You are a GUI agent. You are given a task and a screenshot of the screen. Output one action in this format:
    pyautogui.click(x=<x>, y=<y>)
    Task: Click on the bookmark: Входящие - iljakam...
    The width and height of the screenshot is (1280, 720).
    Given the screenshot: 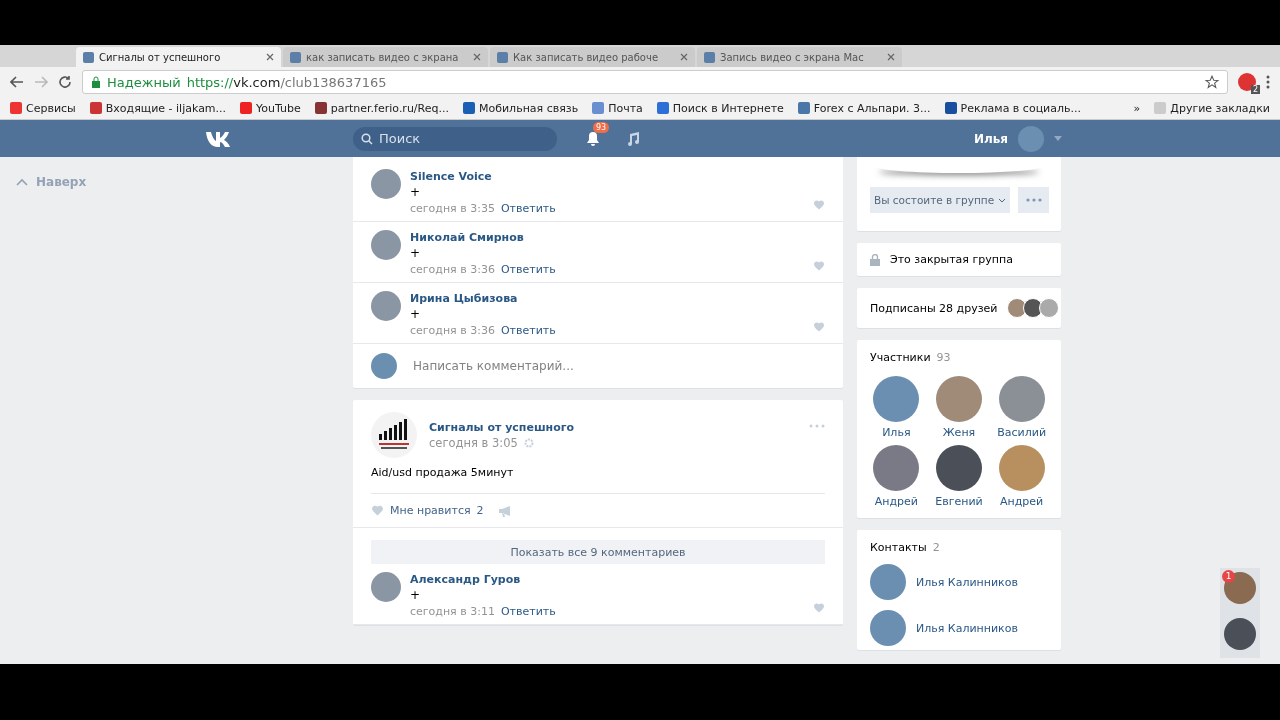 What is the action you would take?
    pyautogui.click(x=158, y=108)
    